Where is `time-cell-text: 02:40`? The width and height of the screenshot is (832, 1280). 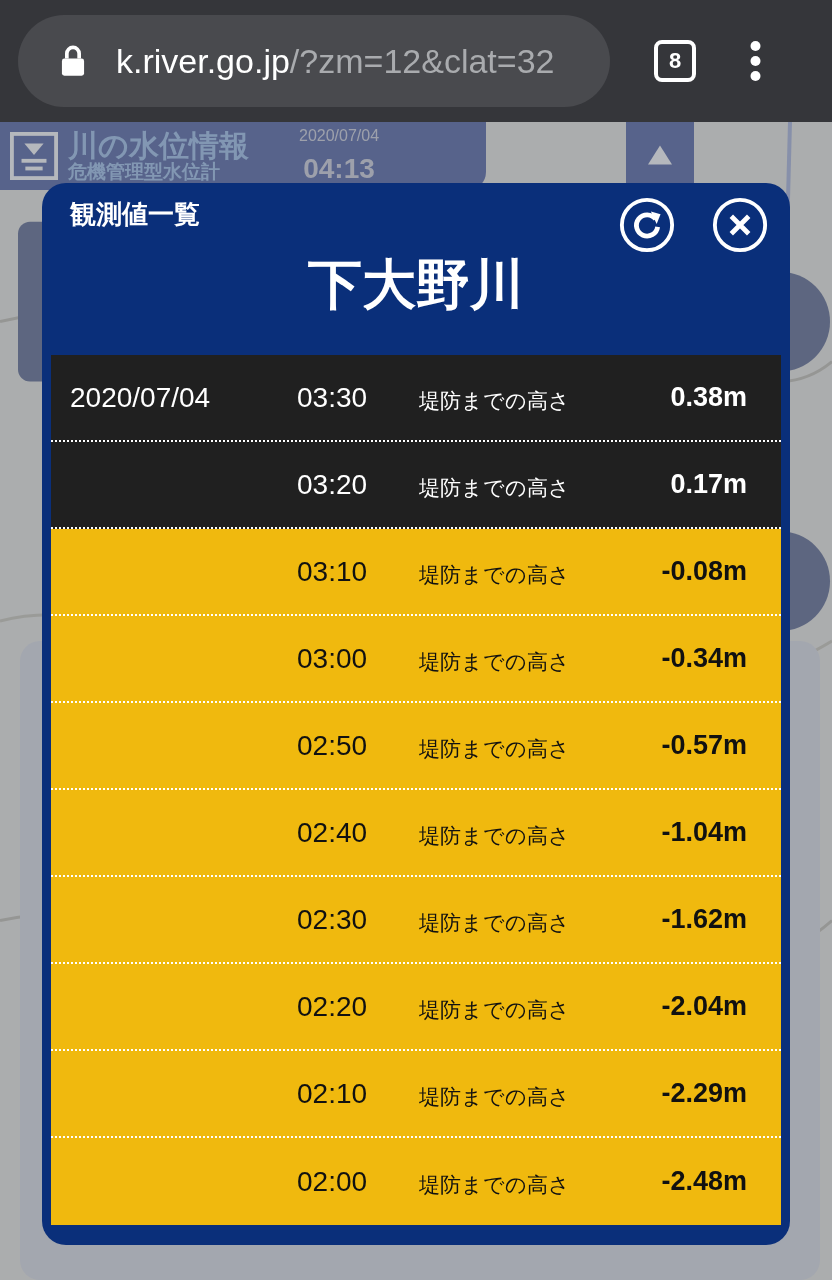
time-cell-text: 02:40 is located at coordinates (333, 832).